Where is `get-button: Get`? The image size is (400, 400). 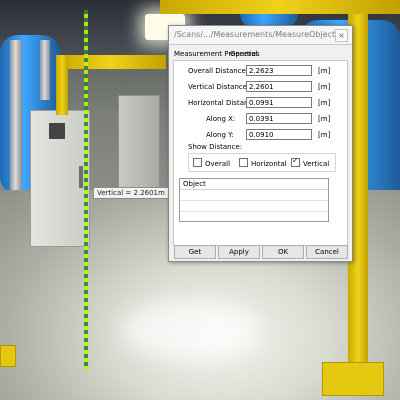 get-button: Get is located at coordinates (195, 252).